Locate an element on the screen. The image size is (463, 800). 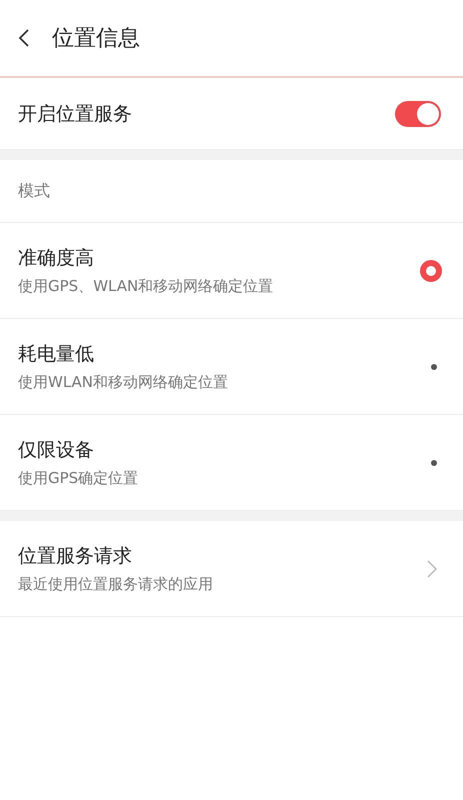
option-title: 准确度高 is located at coordinates (56, 258).